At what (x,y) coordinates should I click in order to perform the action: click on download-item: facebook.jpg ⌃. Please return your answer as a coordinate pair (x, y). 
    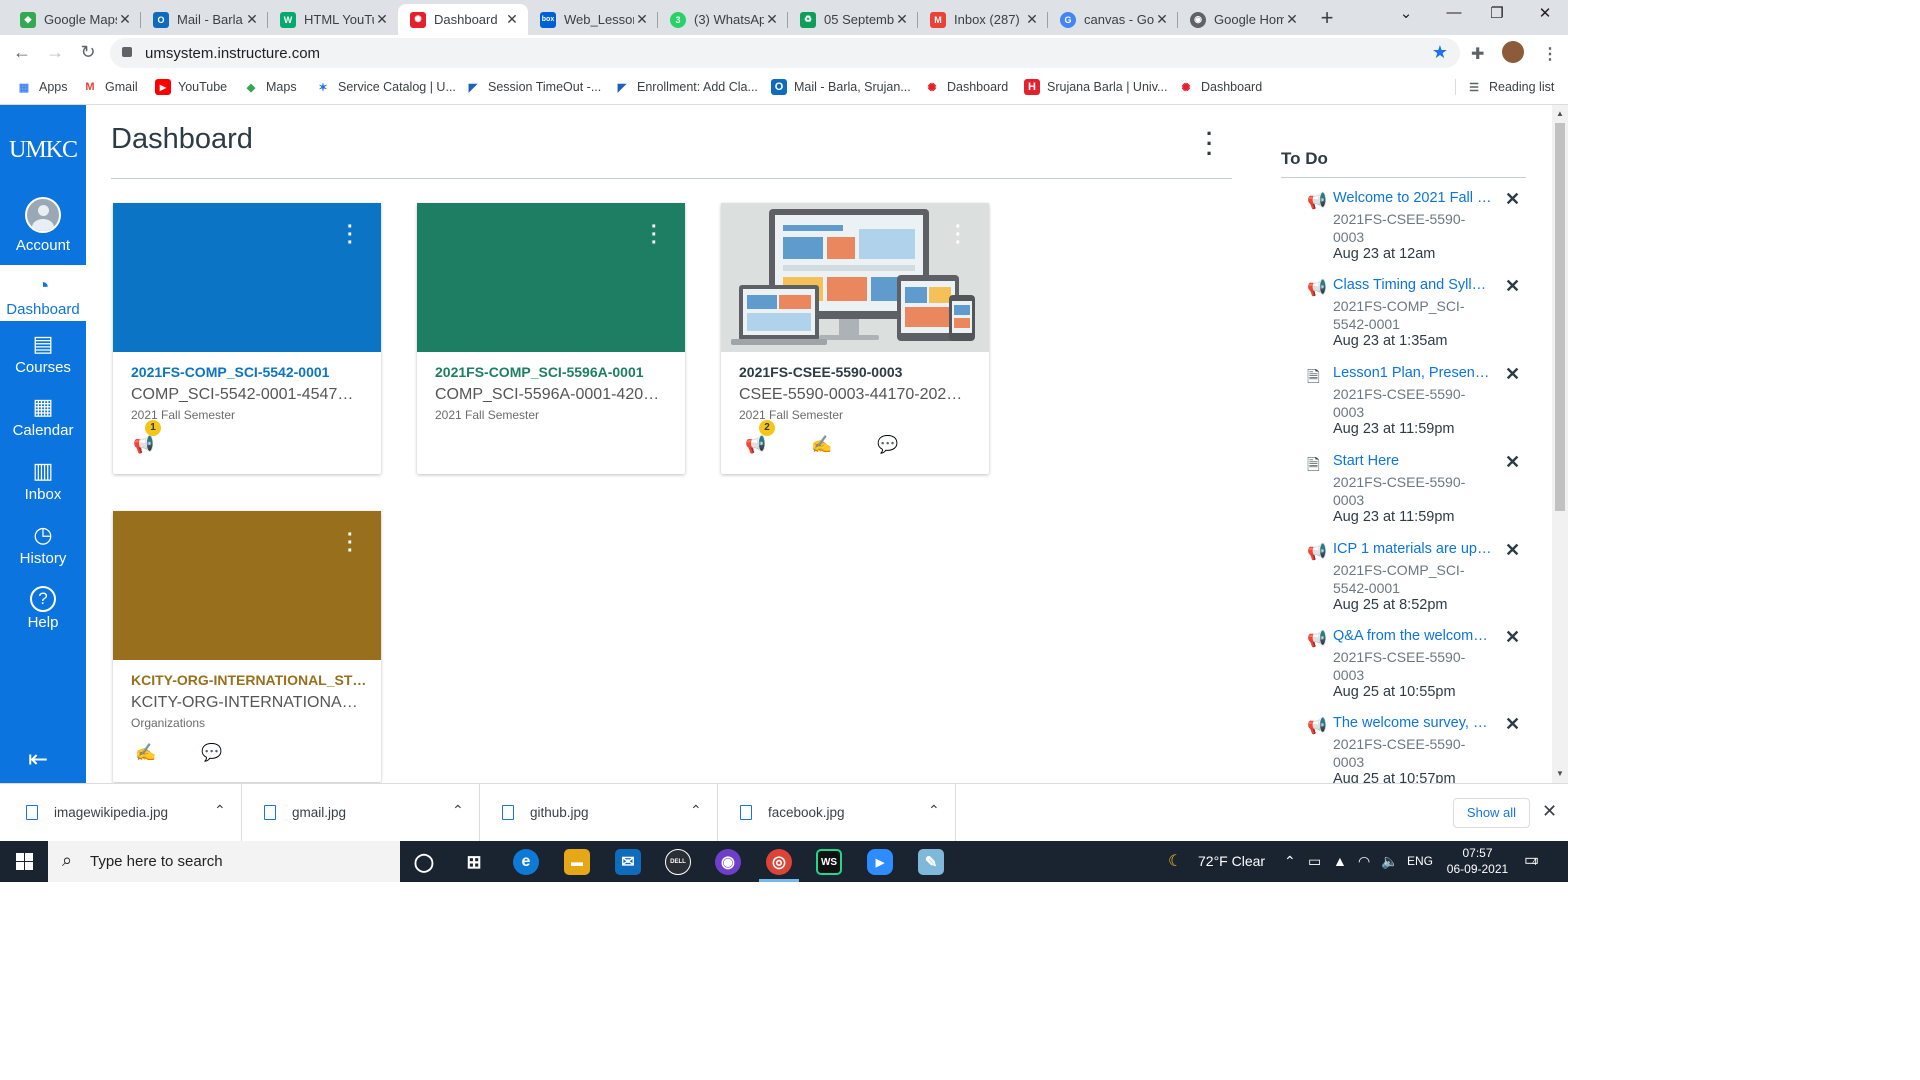
    Looking at the image, I should click on (837, 813).